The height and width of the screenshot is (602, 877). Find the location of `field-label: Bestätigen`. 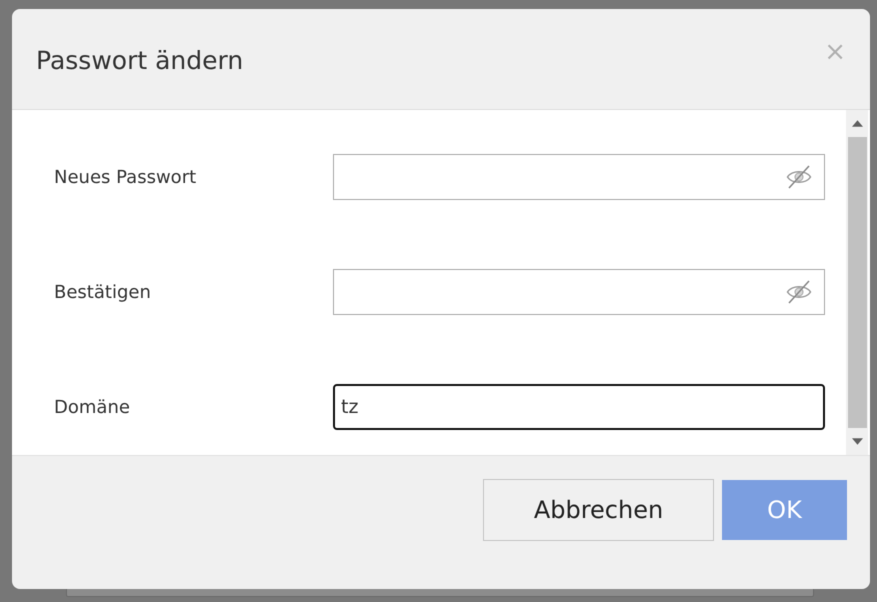

field-label: Bestätigen is located at coordinates (103, 292).